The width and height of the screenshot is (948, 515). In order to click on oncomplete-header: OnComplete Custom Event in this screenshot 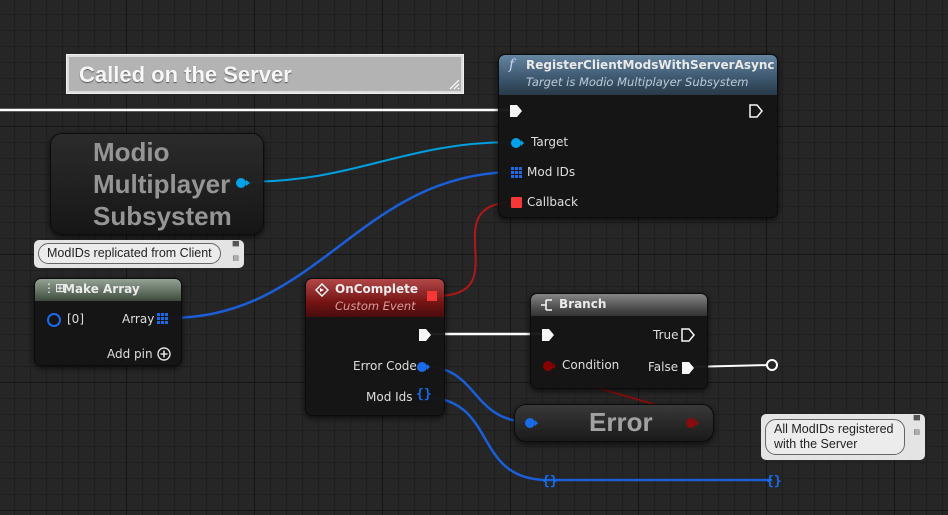, I will do `click(375, 298)`.